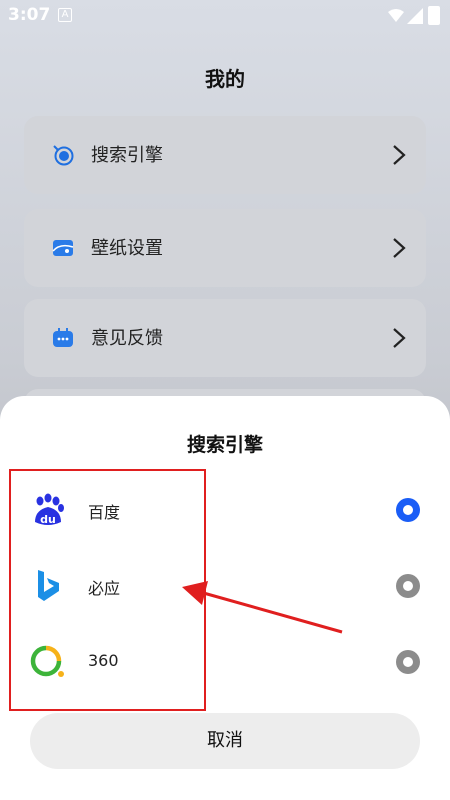 This screenshot has width=450, height=800. What do you see at coordinates (127, 338) in the screenshot?
I see `menu-item-label: 意见反馈` at bounding box center [127, 338].